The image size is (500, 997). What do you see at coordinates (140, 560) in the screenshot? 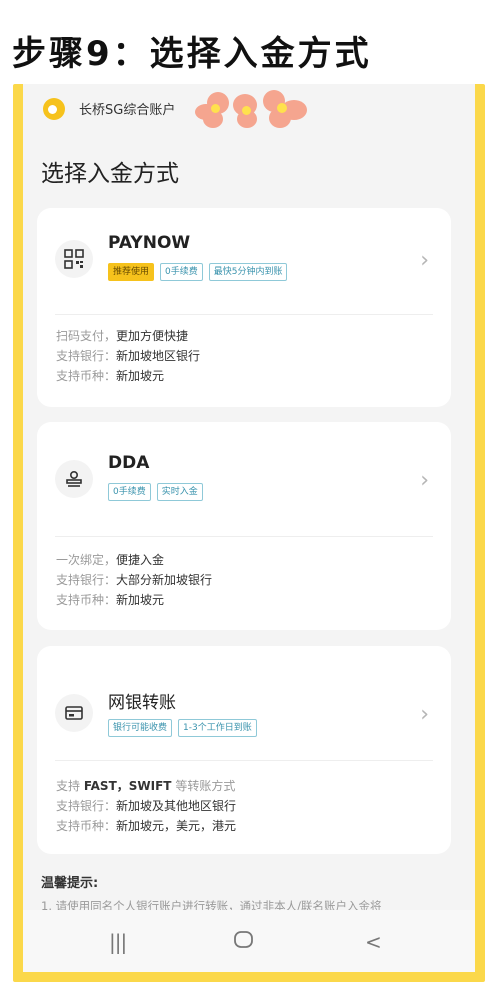
I see `detail-value: 便捷入金` at bounding box center [140, 560].